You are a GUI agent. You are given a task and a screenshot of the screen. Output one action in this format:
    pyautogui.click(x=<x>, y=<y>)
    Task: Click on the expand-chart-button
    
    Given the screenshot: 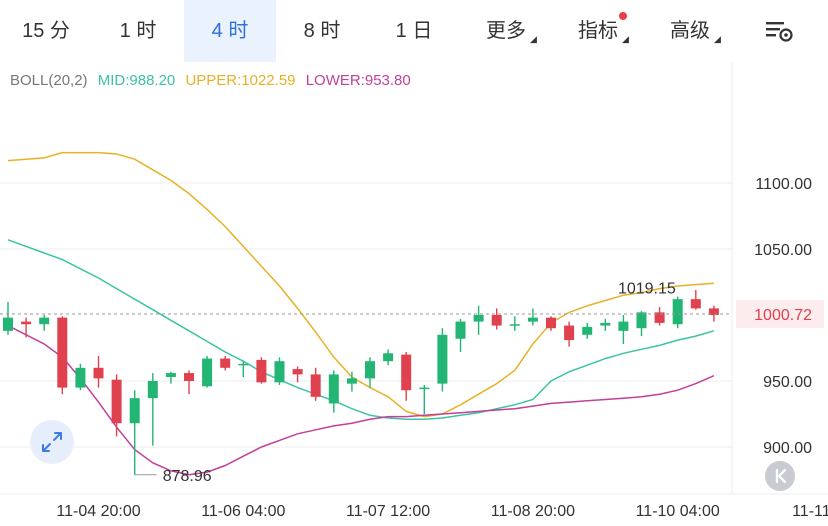 What is the action you would take?
    pyautogui.click(x=52, y=442)
    